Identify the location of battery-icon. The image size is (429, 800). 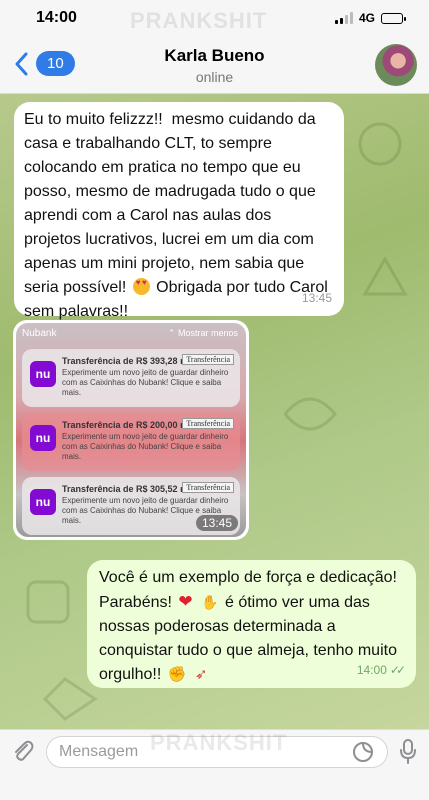
(393, 18).